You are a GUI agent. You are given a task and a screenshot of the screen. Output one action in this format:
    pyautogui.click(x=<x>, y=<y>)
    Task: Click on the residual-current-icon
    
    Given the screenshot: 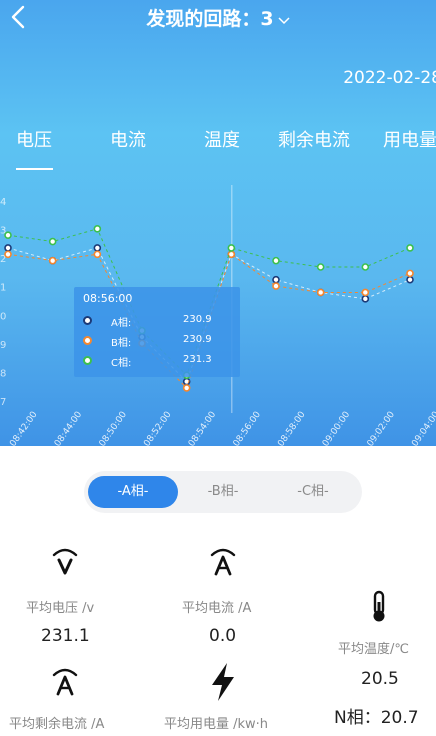 What is the action you would take?
    pyautogui.click(x=65, y=682)
    